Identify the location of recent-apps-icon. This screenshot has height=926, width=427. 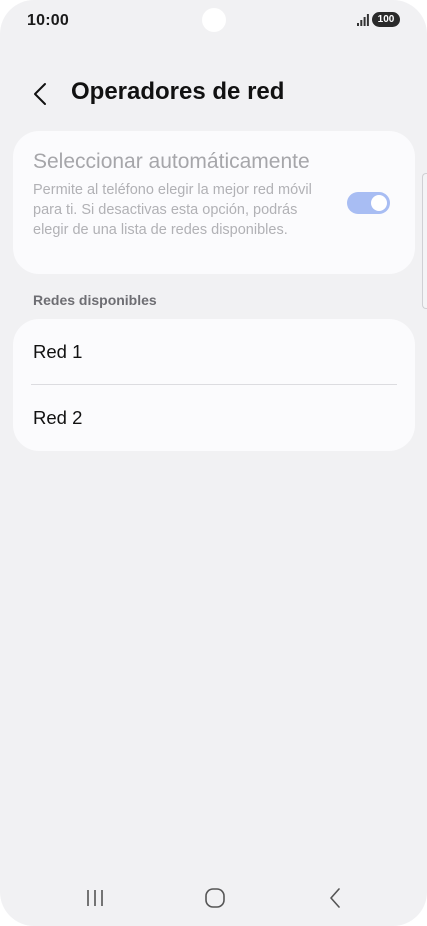
(95, 898).